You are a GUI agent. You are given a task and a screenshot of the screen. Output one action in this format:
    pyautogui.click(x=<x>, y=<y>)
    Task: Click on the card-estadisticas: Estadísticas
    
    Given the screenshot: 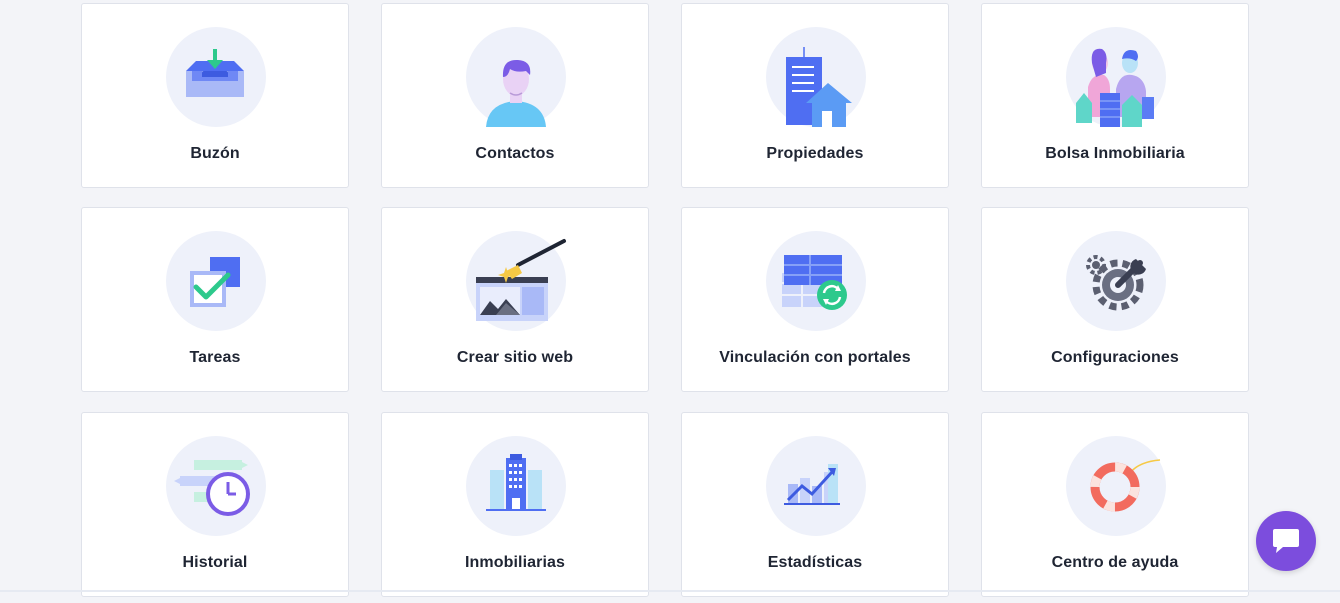 What is the action you would take?
    pyautogui.click(x=815, y=504)
    